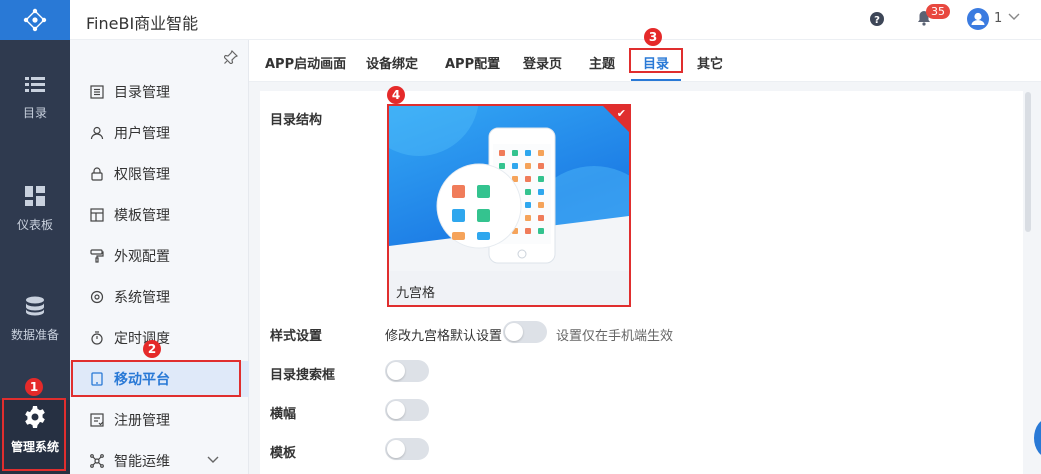 The width and height of the screenshot is (1041, 474). Describe the element at coordinates (509, 188) in the screenshot. I see `phone-mockup-illustration` at that location.